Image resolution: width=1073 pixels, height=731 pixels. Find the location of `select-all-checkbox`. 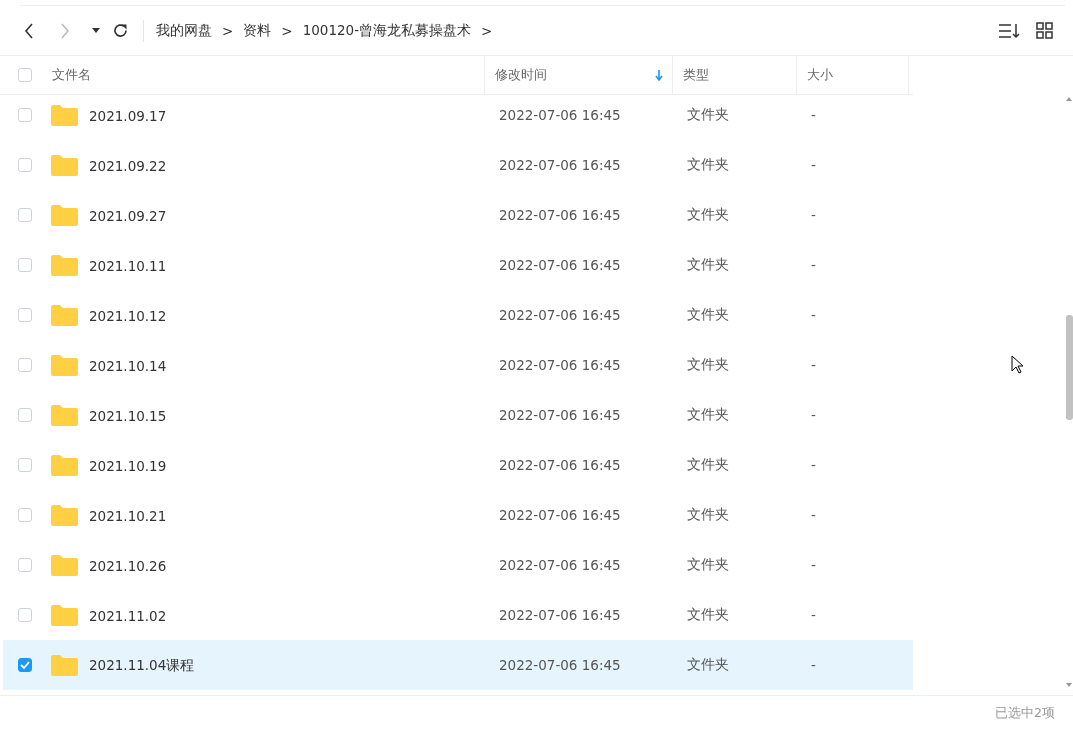

select-all-checkbox is located at coordinates (25, 75).